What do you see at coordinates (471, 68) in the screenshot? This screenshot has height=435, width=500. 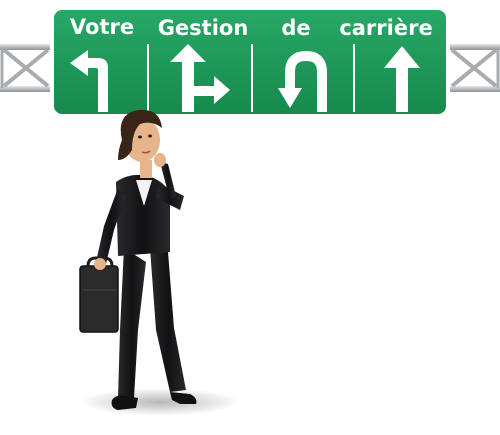 I see `gantry-right` at bounding box center [471, 68].